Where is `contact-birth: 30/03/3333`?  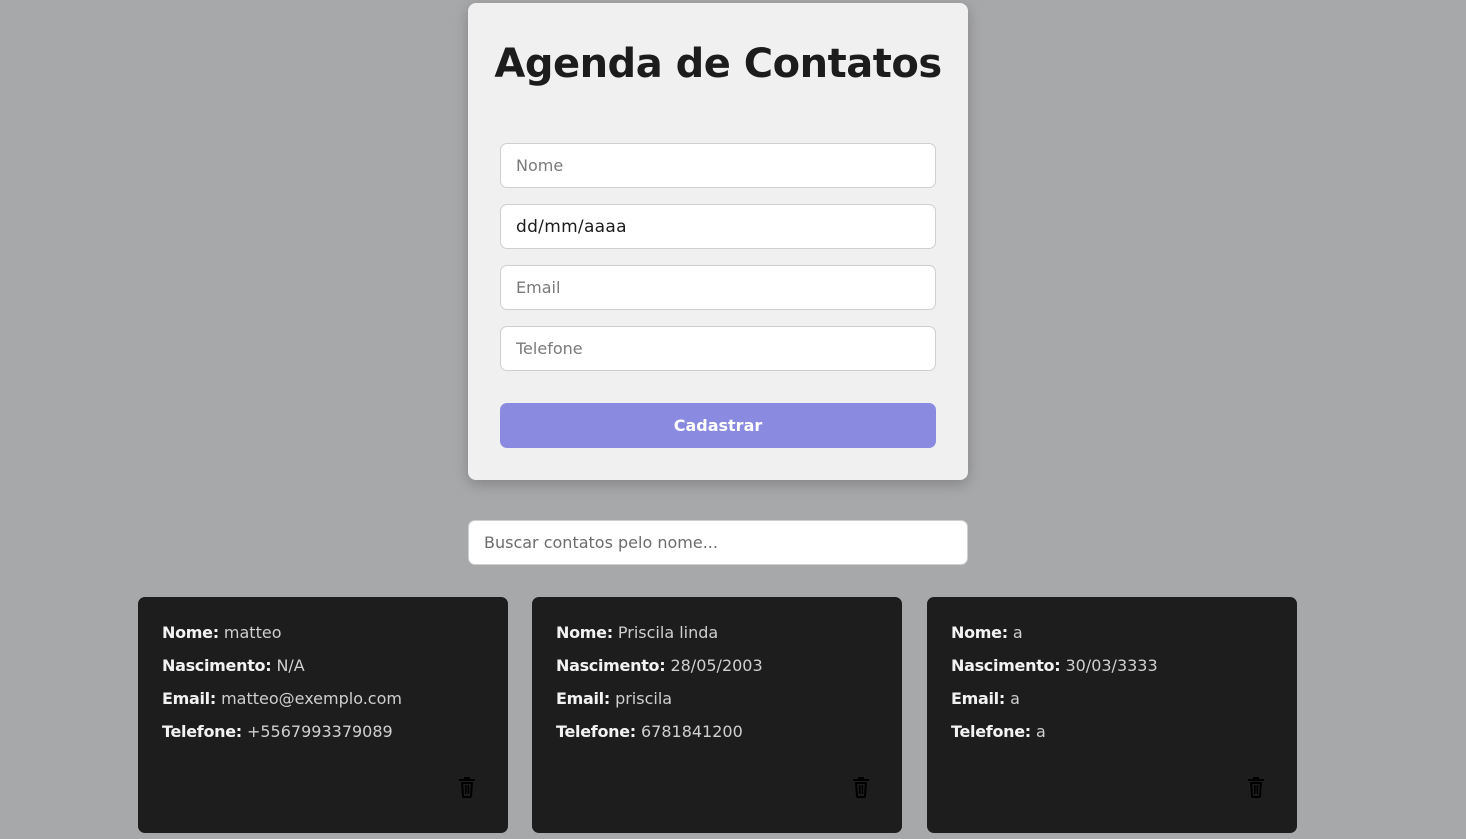
contact-birth: 30/03/3333 is located at coordinates (1111, 665).